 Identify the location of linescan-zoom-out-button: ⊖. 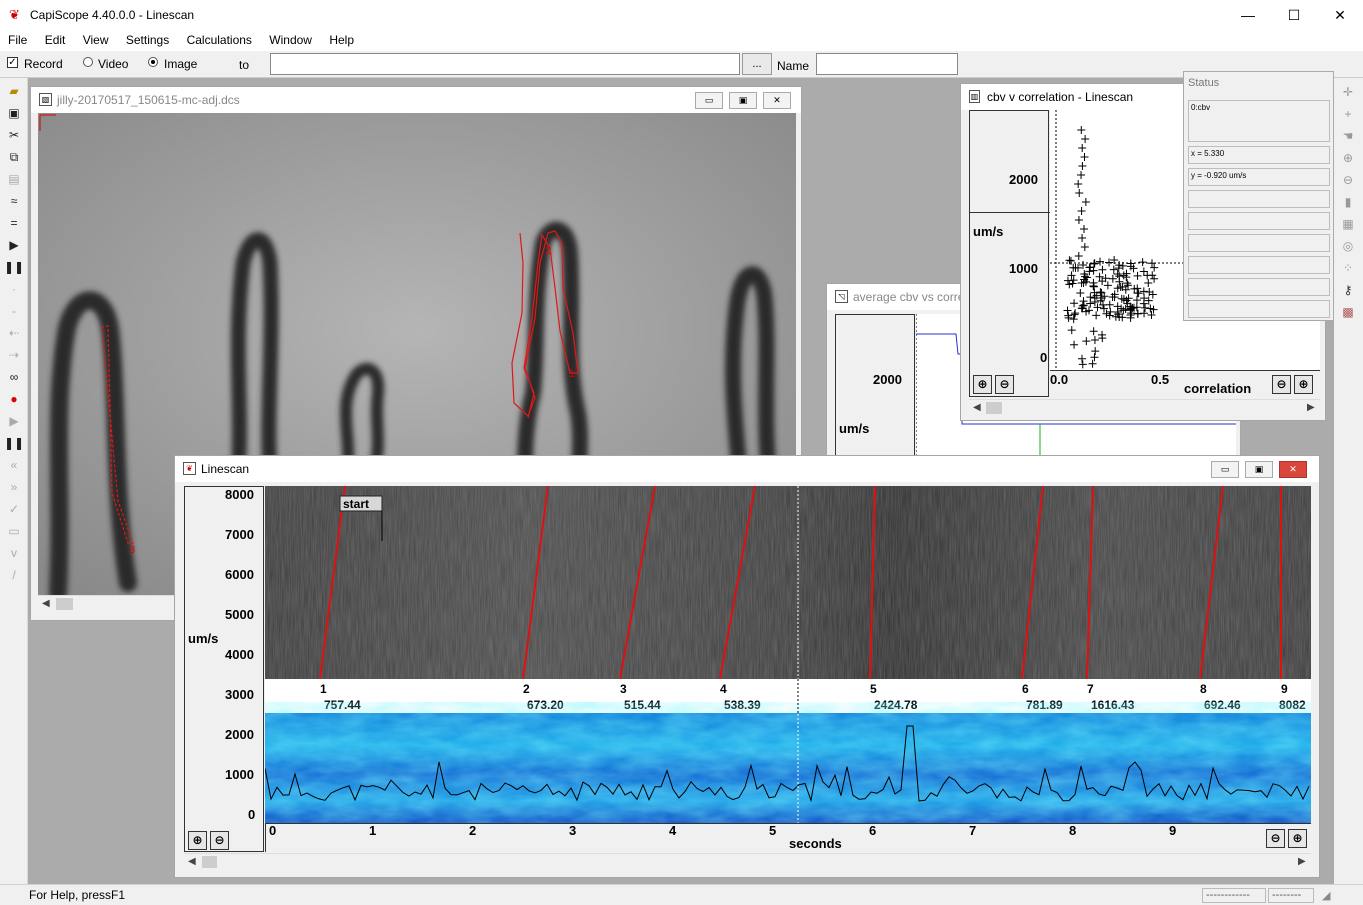
(219, 840).